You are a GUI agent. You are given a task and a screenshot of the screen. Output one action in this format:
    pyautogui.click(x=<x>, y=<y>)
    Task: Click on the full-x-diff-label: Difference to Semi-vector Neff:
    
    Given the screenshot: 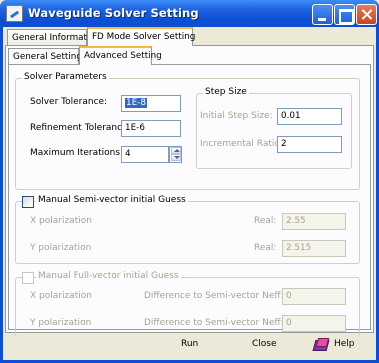 What is the action you would take?
    pyautogui.click(x=214, y=296)
    